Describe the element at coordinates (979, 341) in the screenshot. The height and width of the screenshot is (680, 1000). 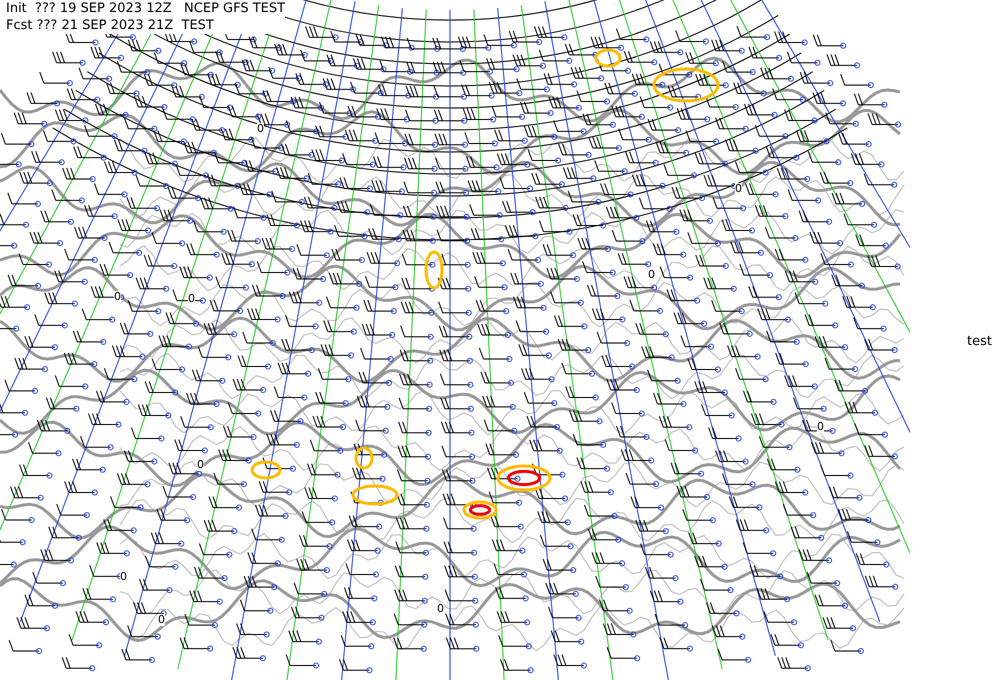
I see `side-label: test` at that location.